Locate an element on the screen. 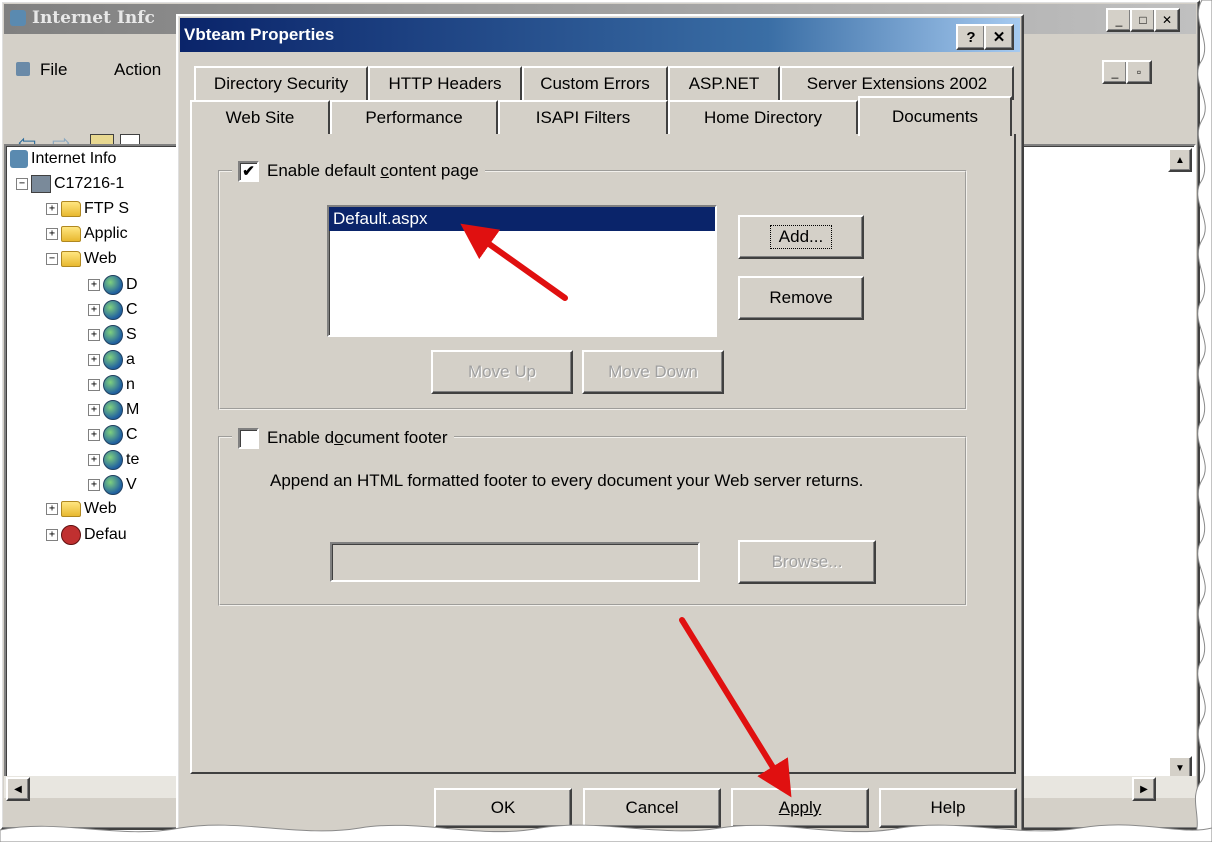 The height and width of the screenshot is (842, 1212). tree-node: + a is located at coordinates (111, 360).